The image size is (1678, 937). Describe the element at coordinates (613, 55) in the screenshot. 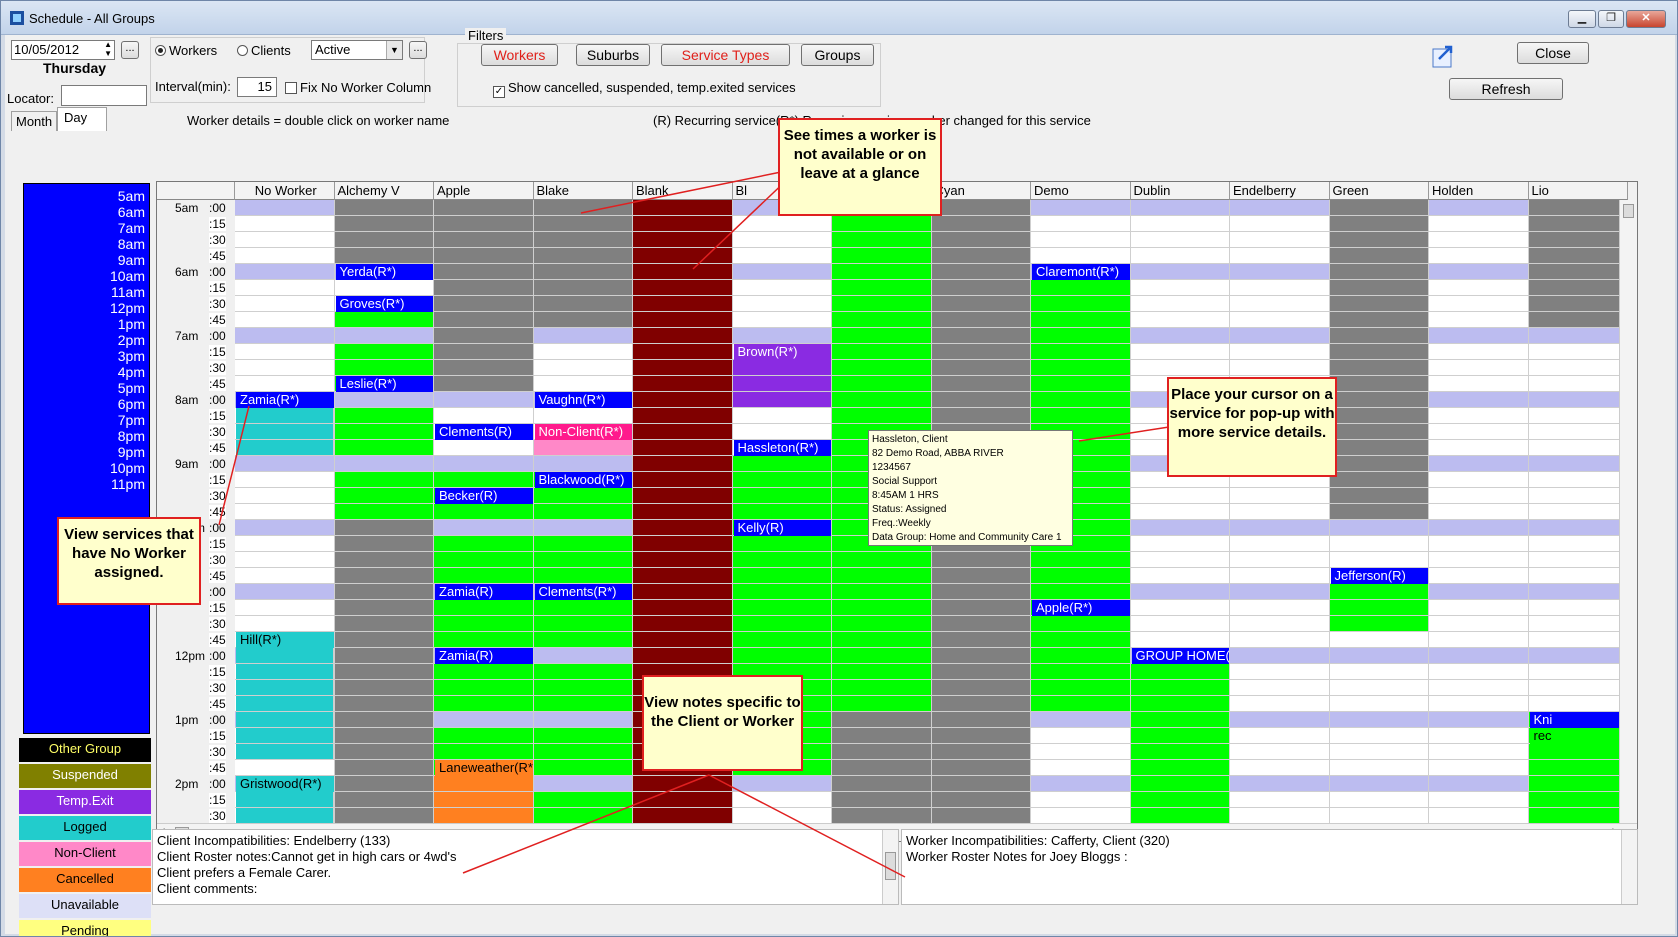

I see `filter-suburbs-button: Suburbs` at that location.